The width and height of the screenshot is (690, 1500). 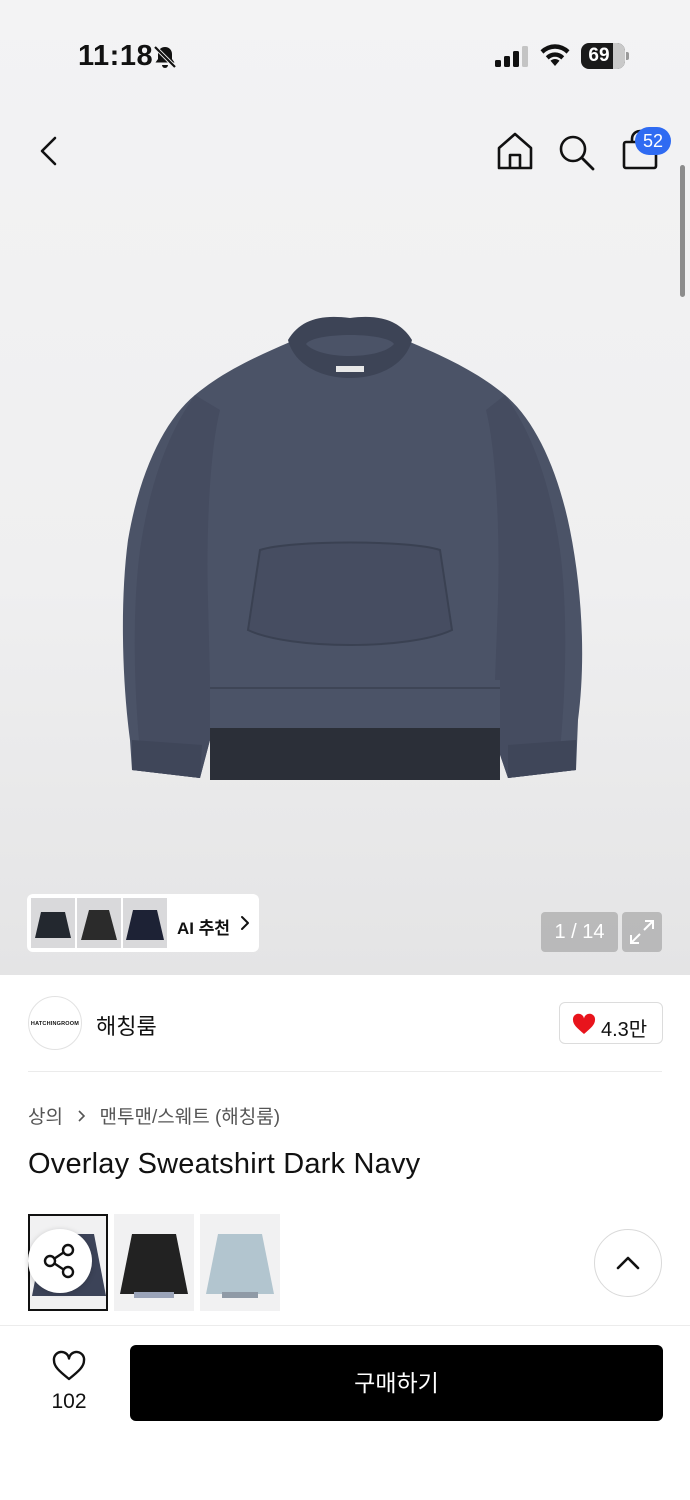 I want to click on back-icon, so click(x=50, y=151).